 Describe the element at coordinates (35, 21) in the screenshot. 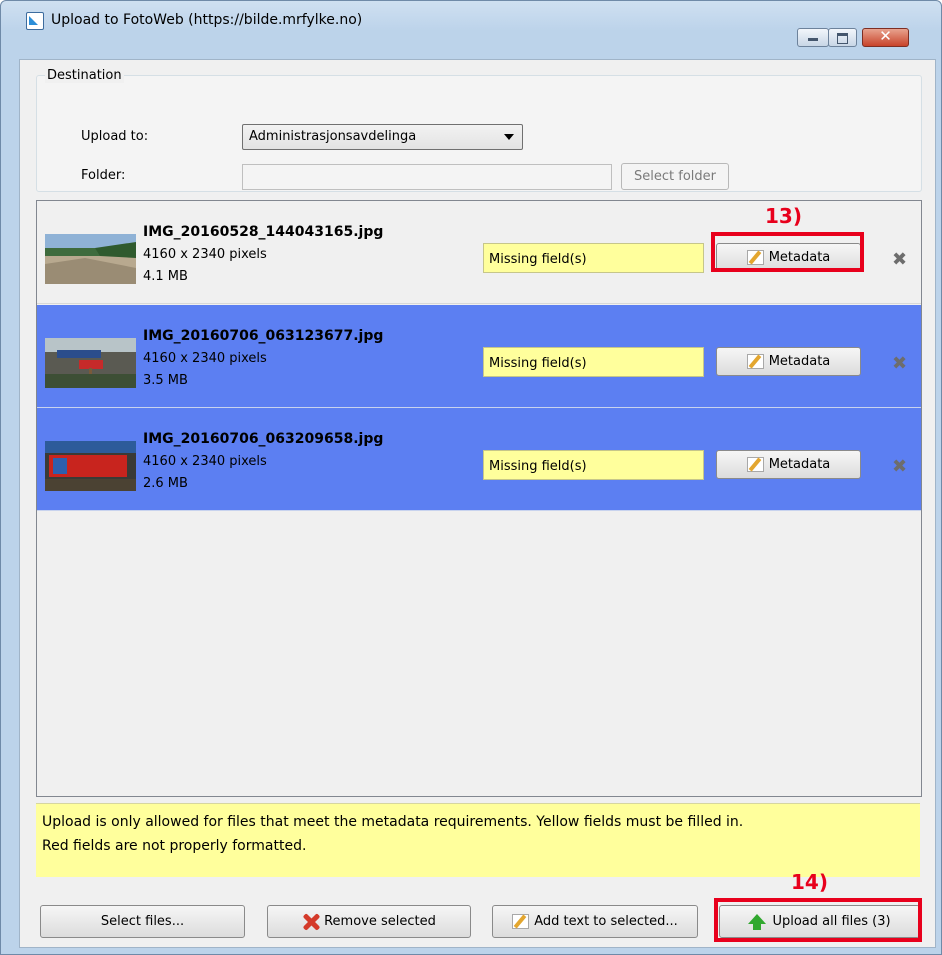

I see `app-icon` at that location.